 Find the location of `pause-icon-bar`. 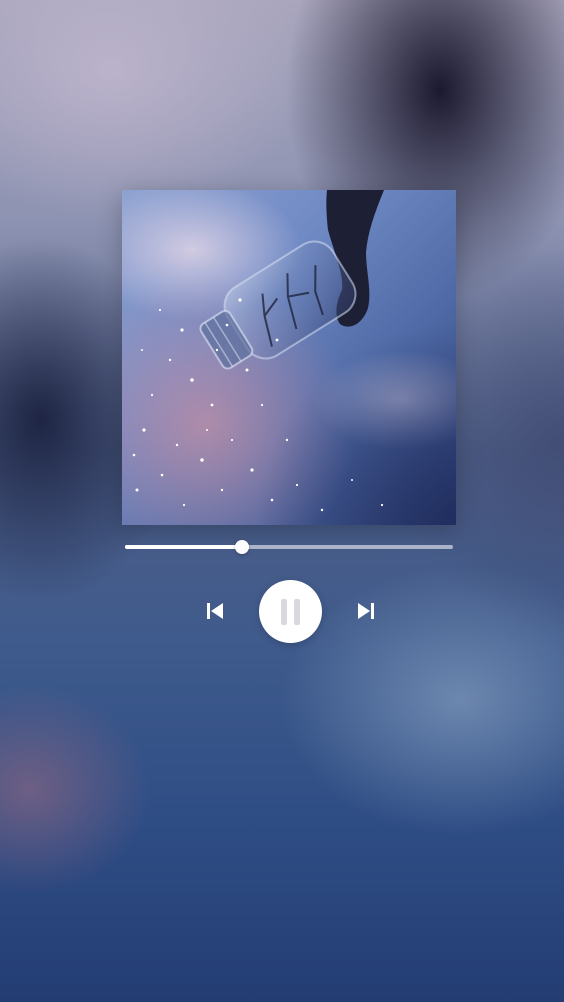

pause-icon-bar is located at coordinates (297, 612).